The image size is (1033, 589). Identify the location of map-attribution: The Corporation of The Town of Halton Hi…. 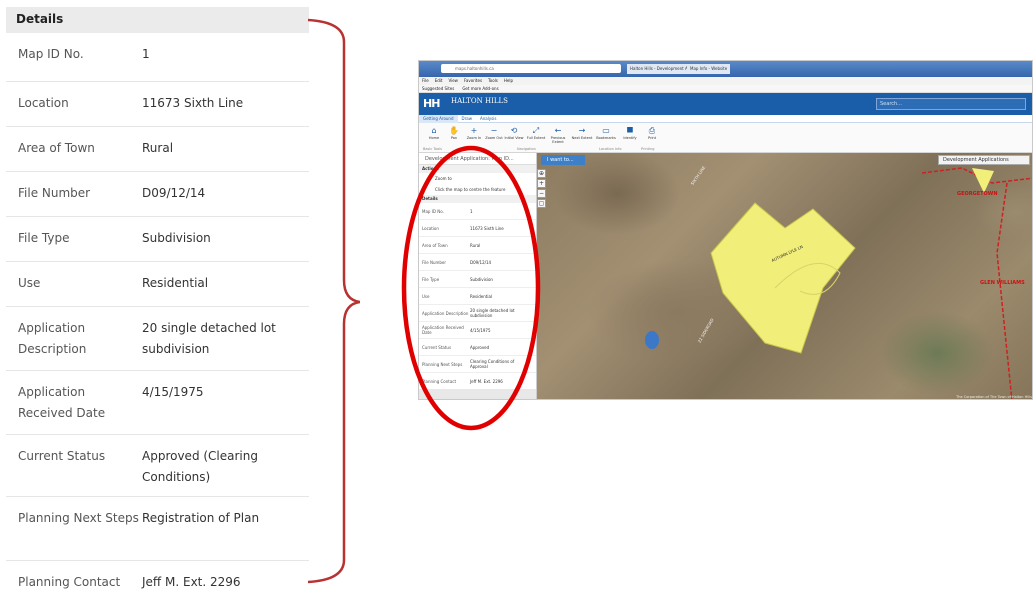
(994, 397).